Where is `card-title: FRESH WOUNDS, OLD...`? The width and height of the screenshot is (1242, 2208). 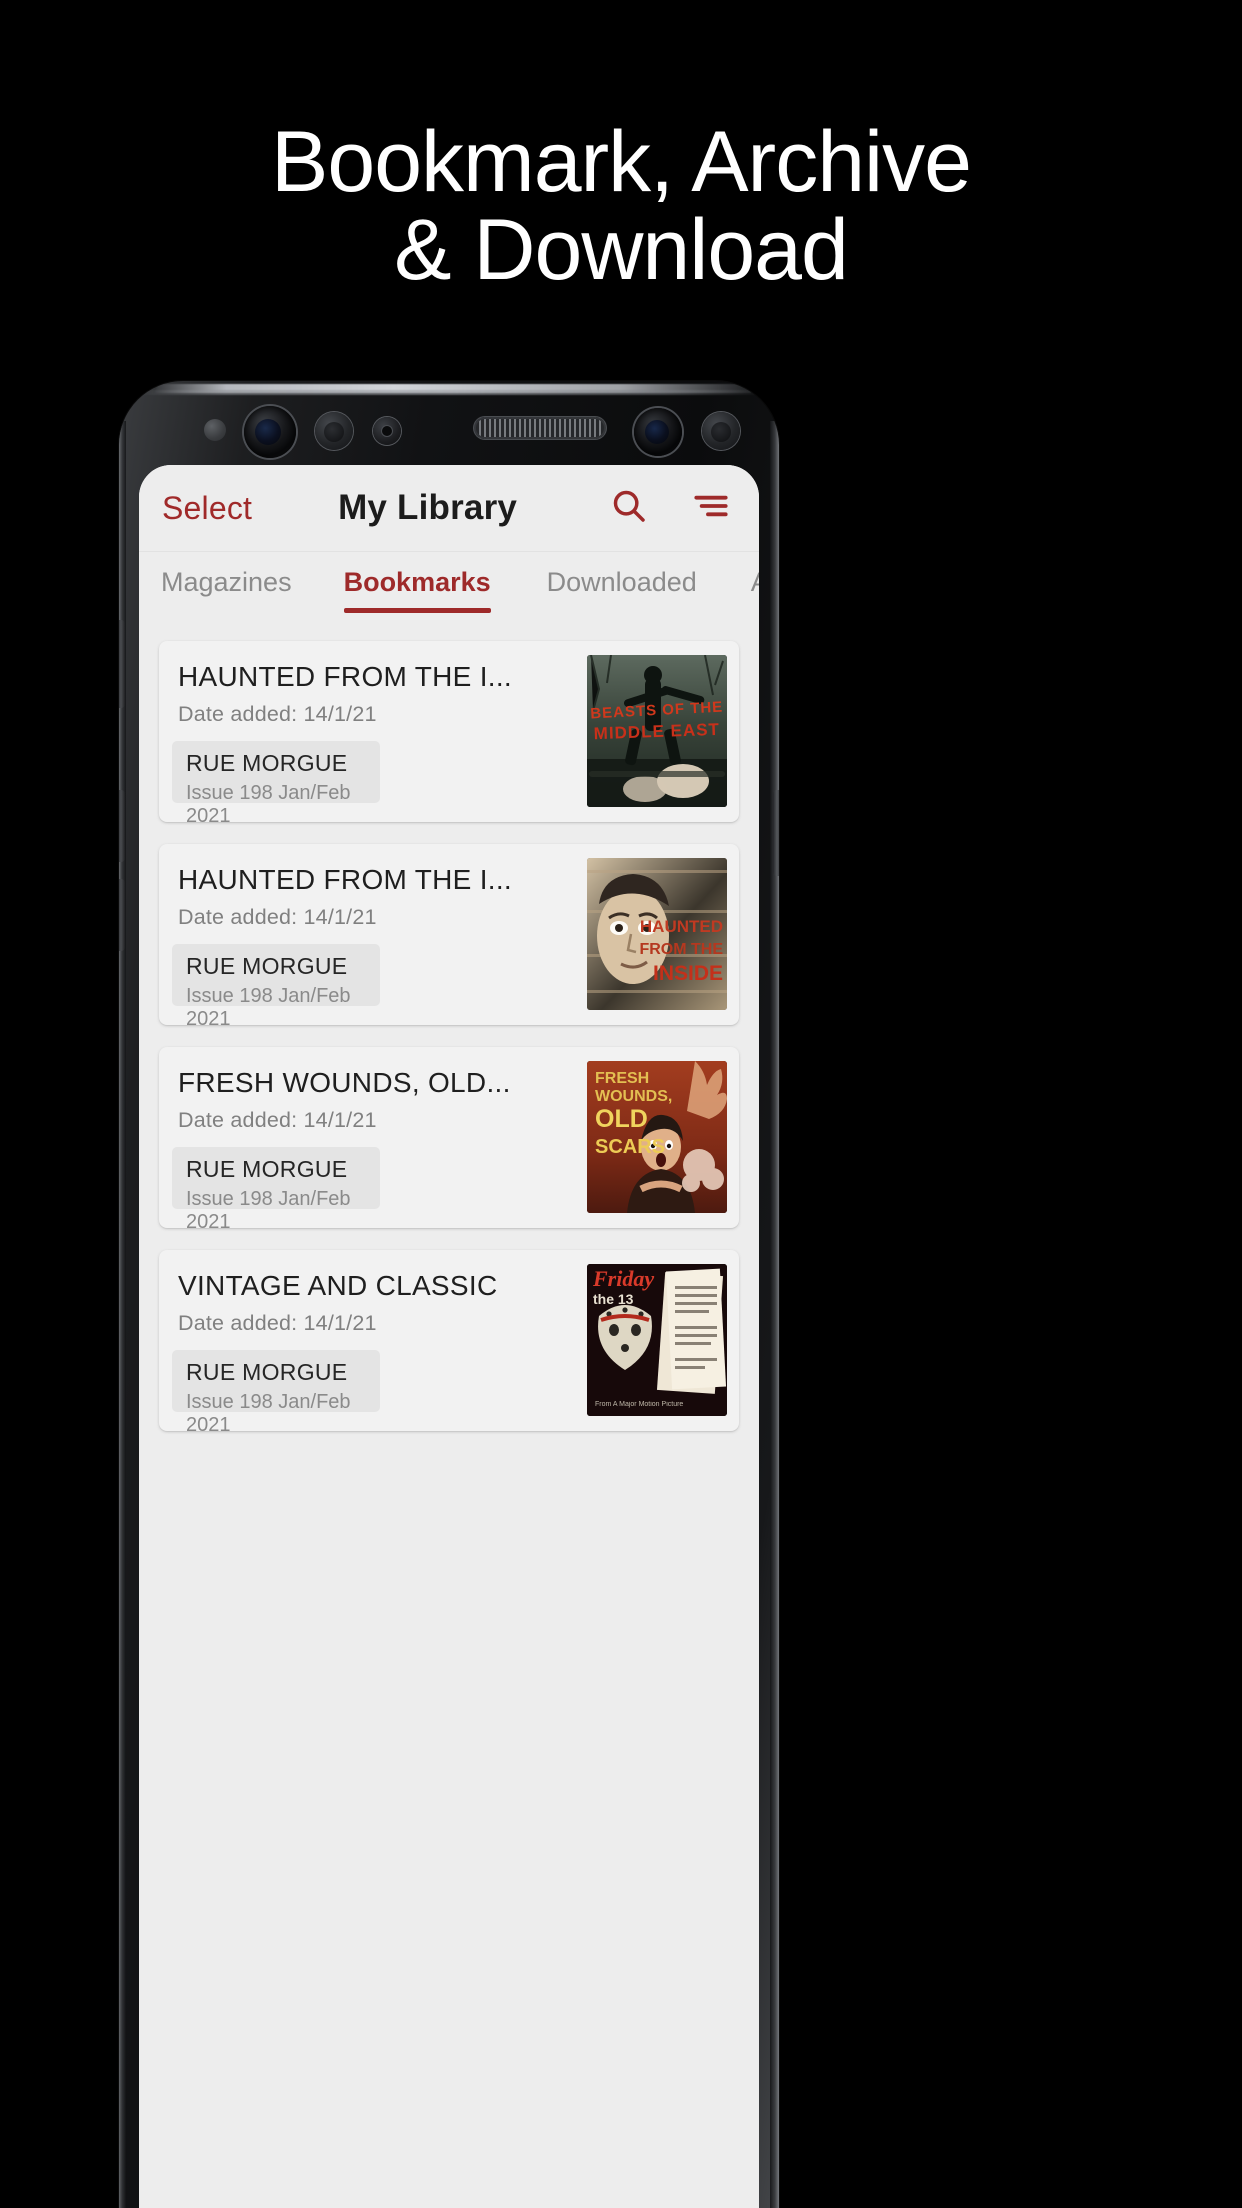
card-title: FRESH WOUNDS, OLD... is located at coordinates (344, 1082).